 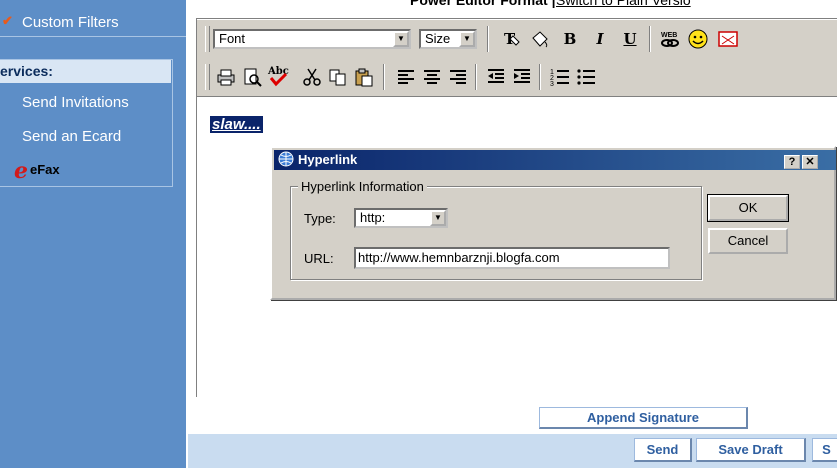 I want to click on cancel-button: Cancel, so click(x=748, y=241).